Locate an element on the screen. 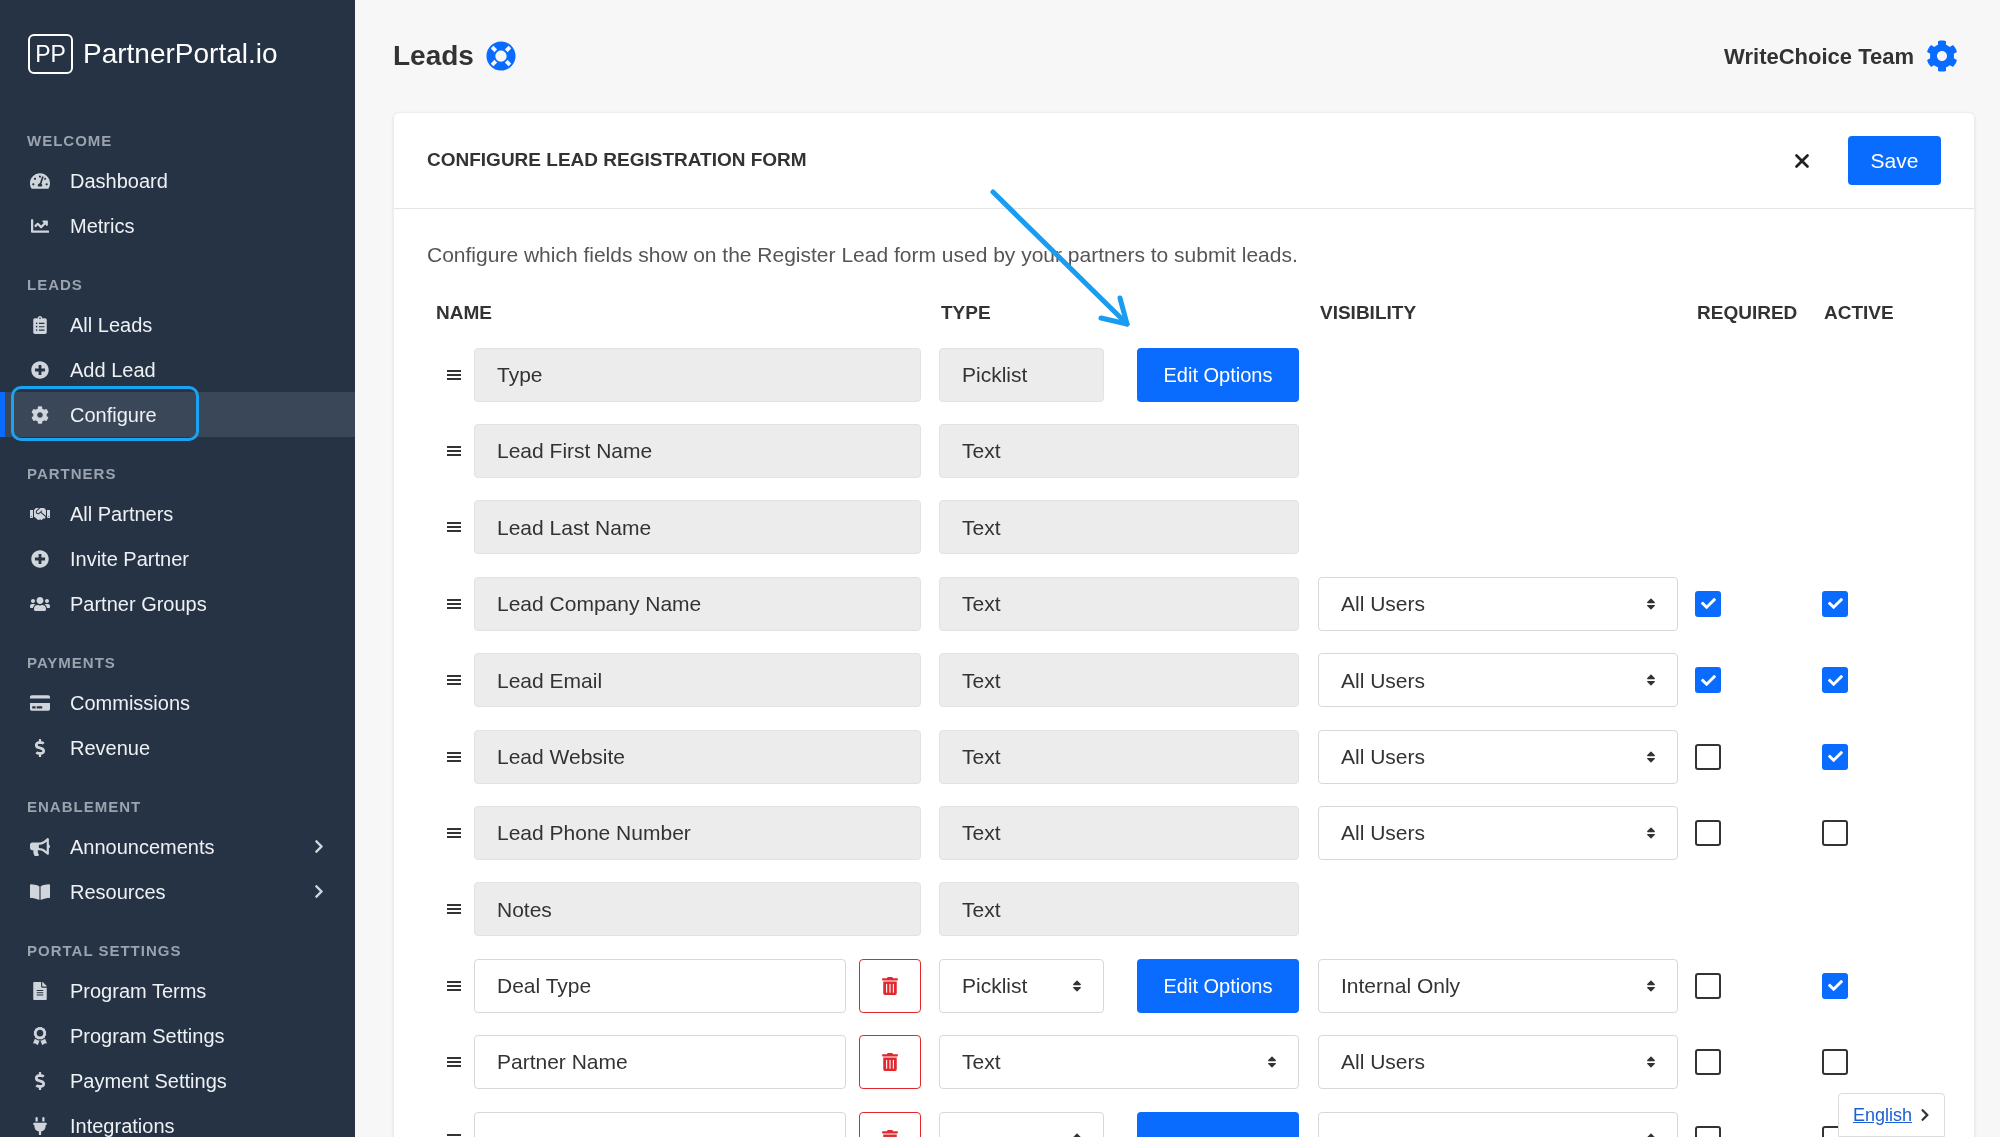 The image size is (2000, 1137). nav-item: Add Lead is located at coordinates (177, 369).